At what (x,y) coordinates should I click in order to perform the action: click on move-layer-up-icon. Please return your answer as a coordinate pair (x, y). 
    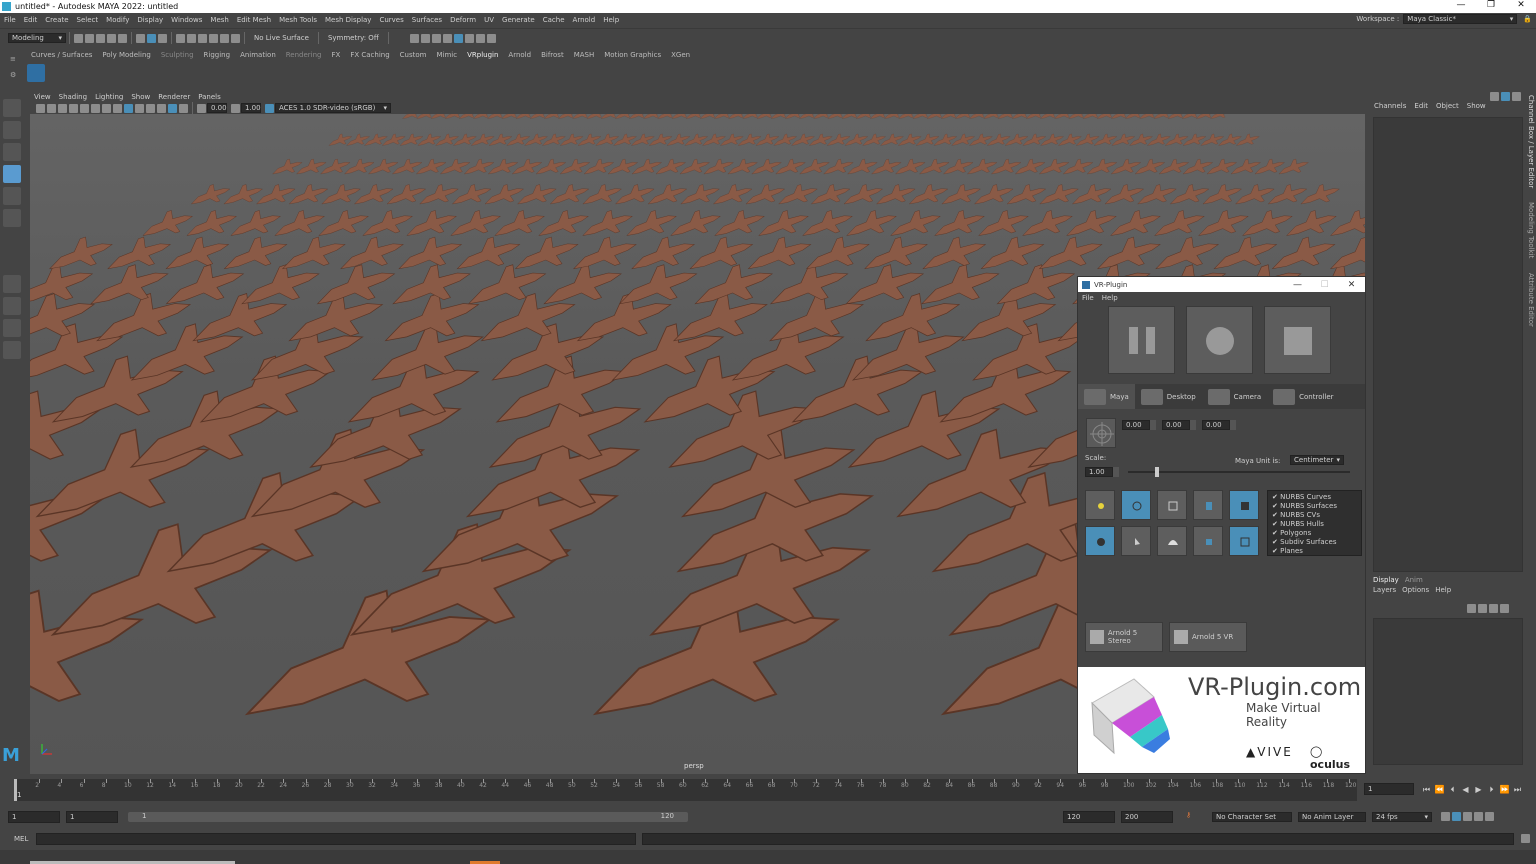
    Looking at the image, I should click on (1471, 608).